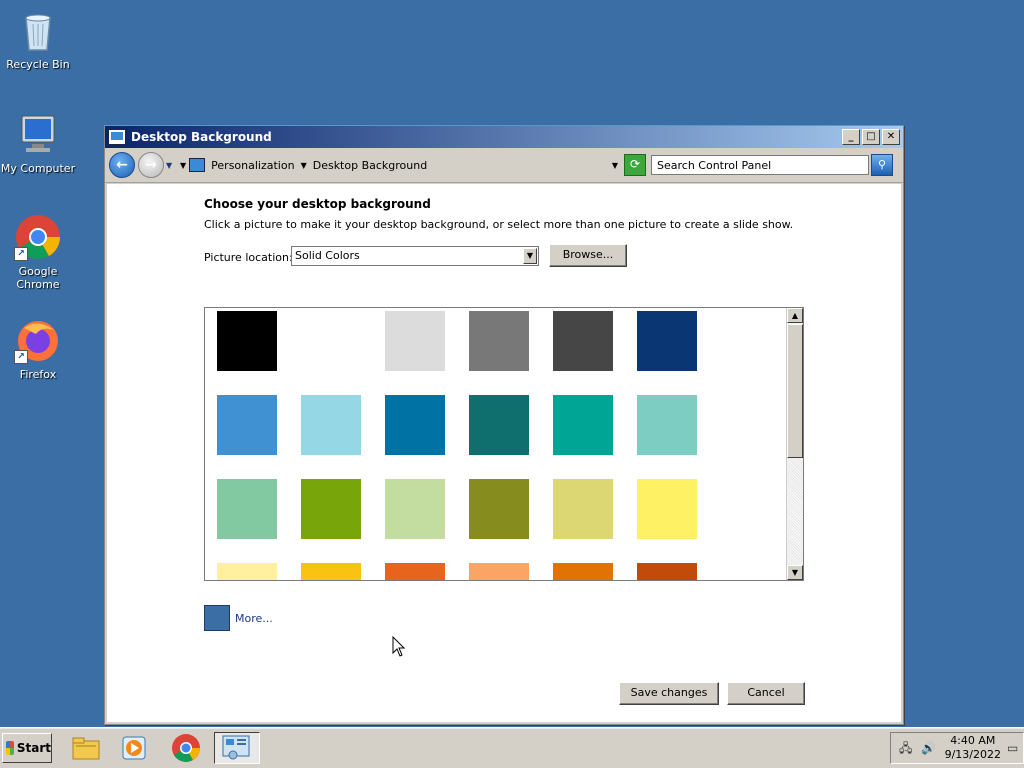 Image resolution: width=1024 pixels, height=768 pixels. I want to click on system-tray: 🖧 🔊 4:40 AM 9/13/2022 ▭, so click(957, 748).